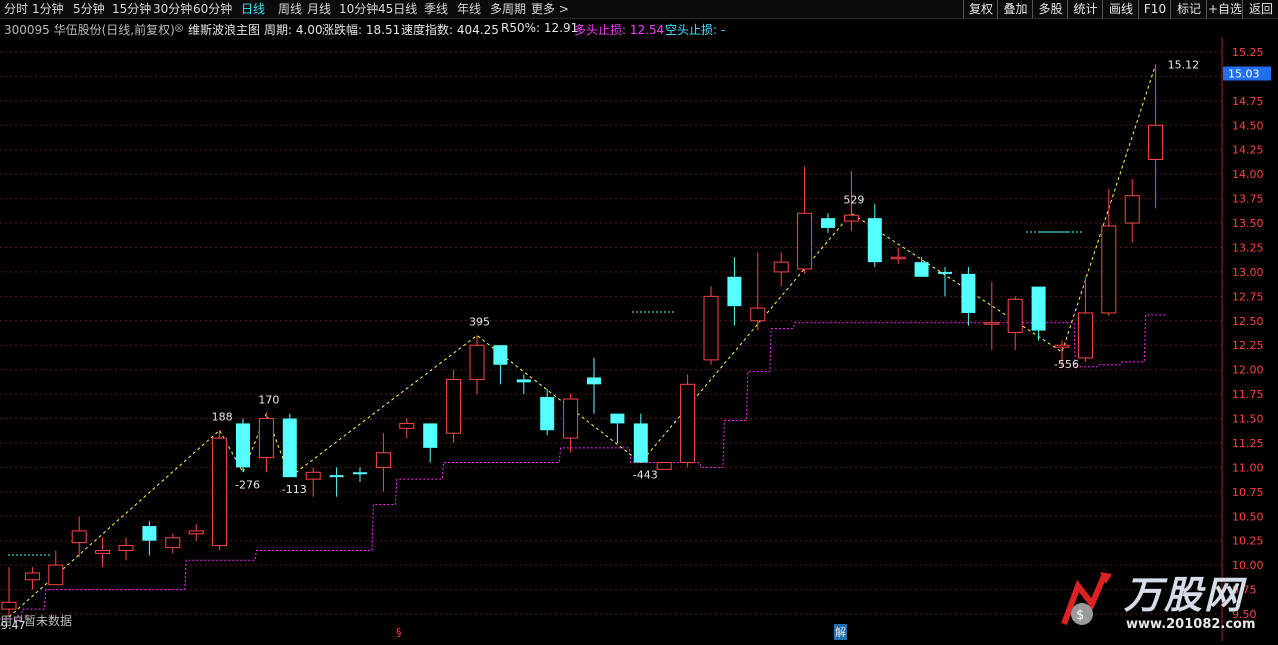 This screenshot has height=645, width=1278. I want to click on timeframe-tab: 45日线, so click(397, 9).